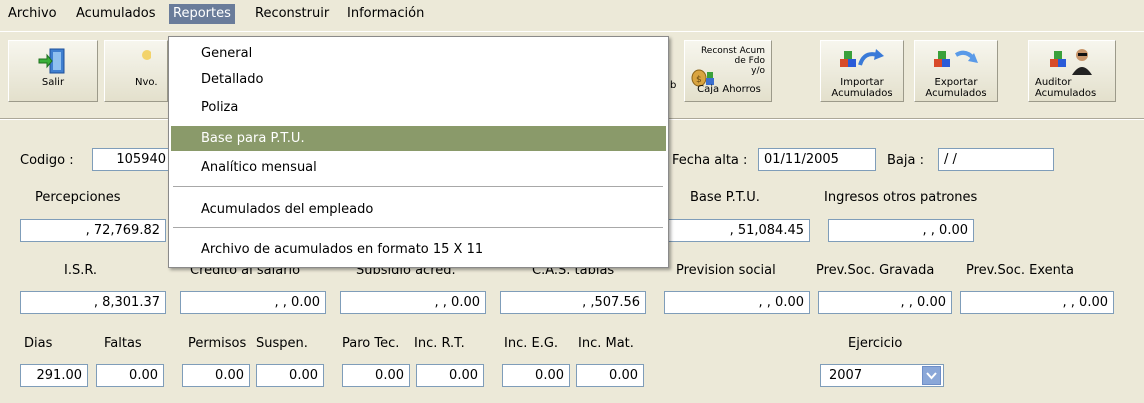 This screenshot has width=1144, height=403. I want to click on percepciones-field: , 72,769.82, so click(93, 230).